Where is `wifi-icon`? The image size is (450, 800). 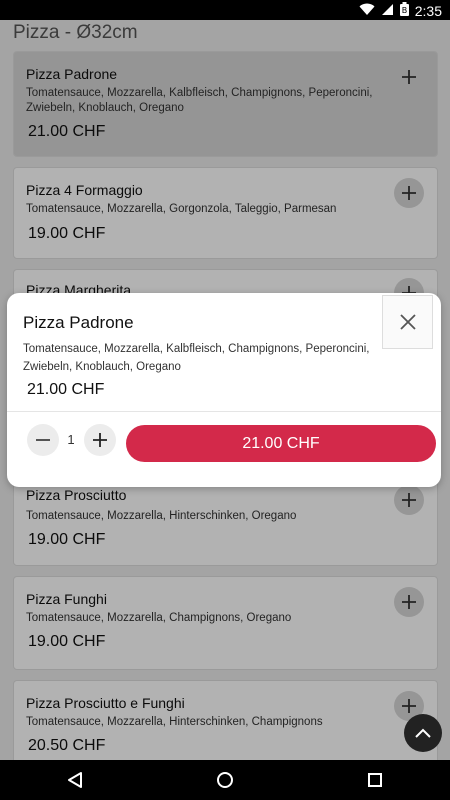
wifi-icon is located at coordinates (367, 11).